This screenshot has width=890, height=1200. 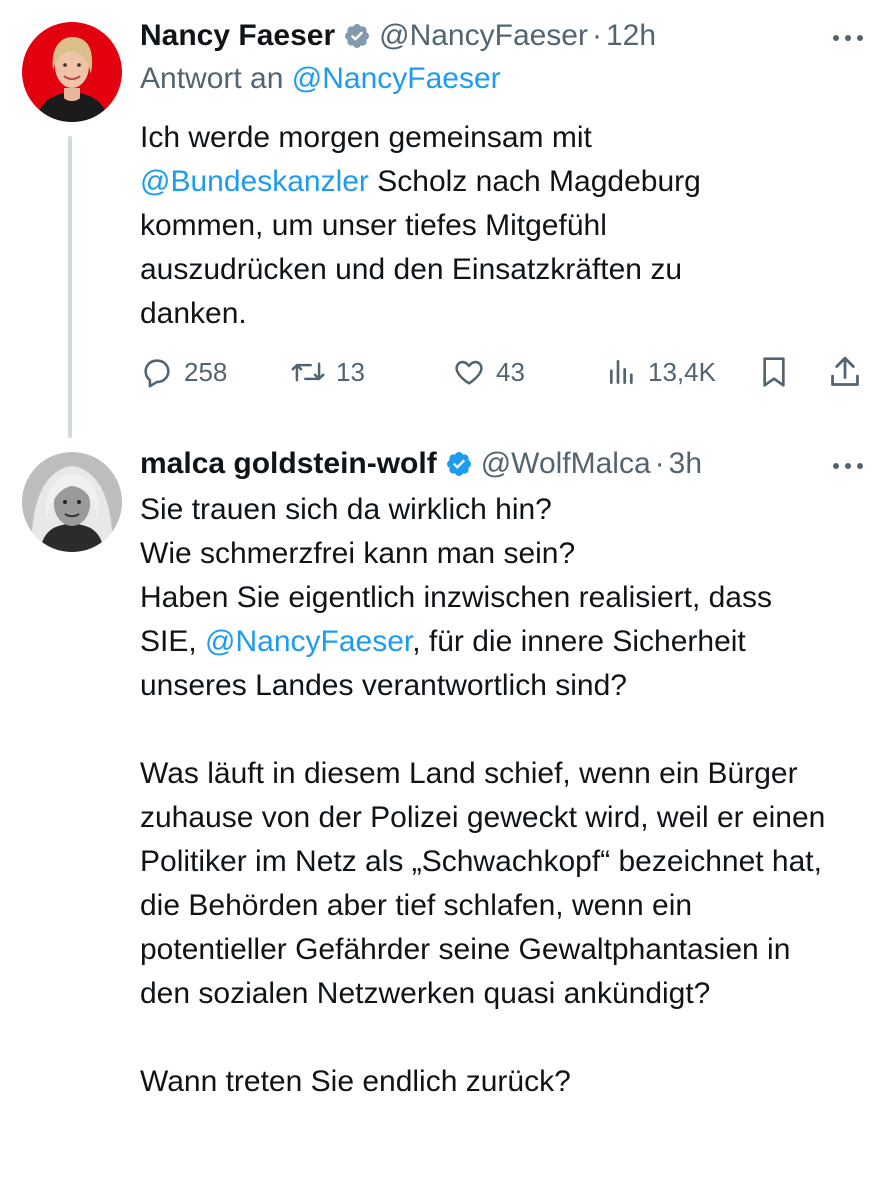 I want to click on mention-link: @NancyFaeser, so click(x=308, y=641).